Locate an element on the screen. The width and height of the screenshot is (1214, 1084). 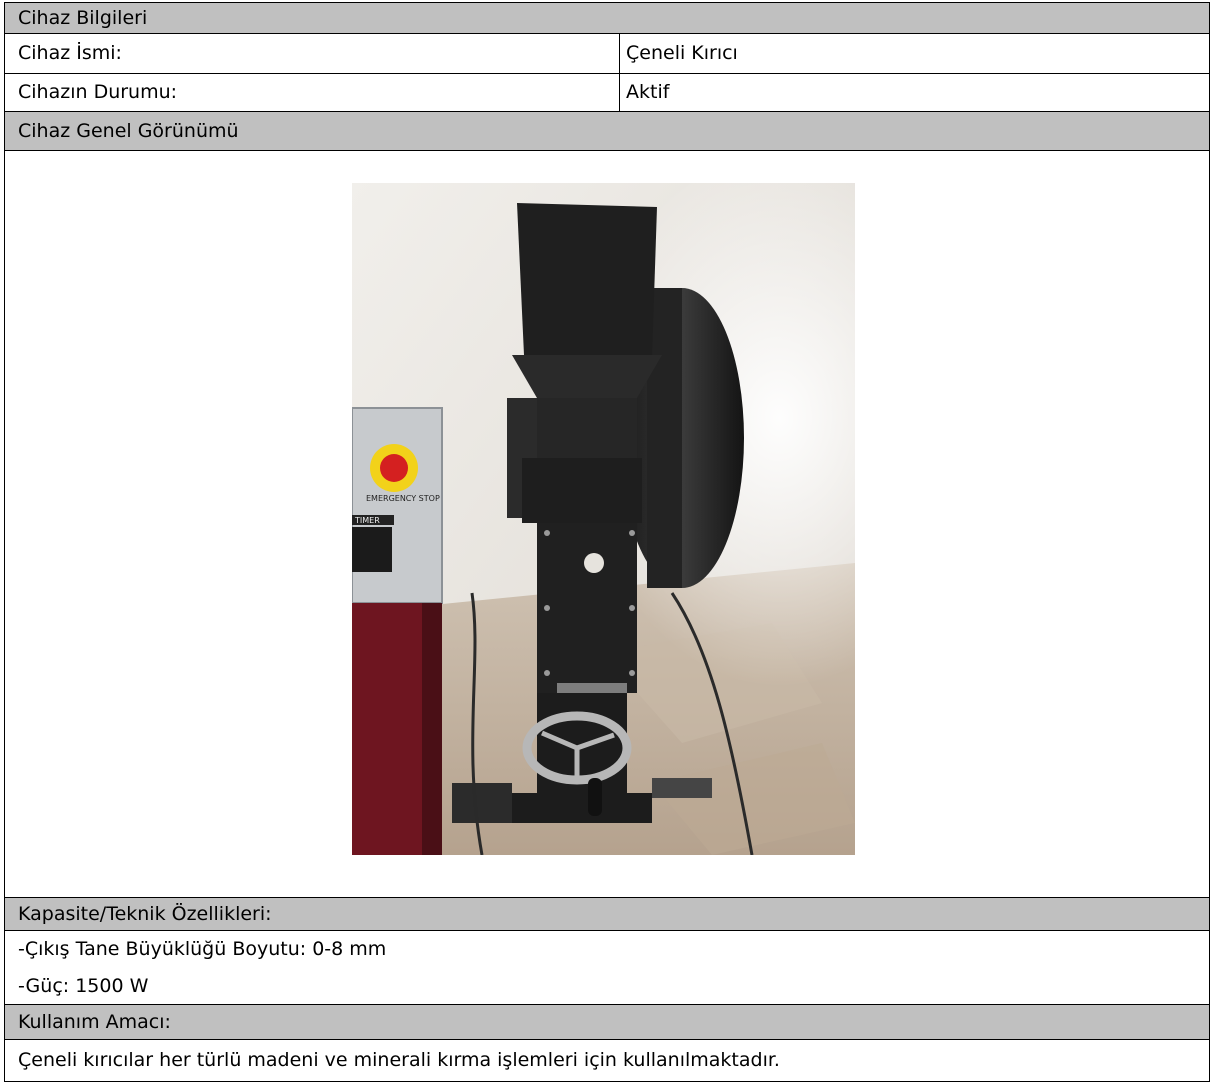
specs-heading: Kapasite/Teknik Özellikleri: is located at coordinates (145, 913).